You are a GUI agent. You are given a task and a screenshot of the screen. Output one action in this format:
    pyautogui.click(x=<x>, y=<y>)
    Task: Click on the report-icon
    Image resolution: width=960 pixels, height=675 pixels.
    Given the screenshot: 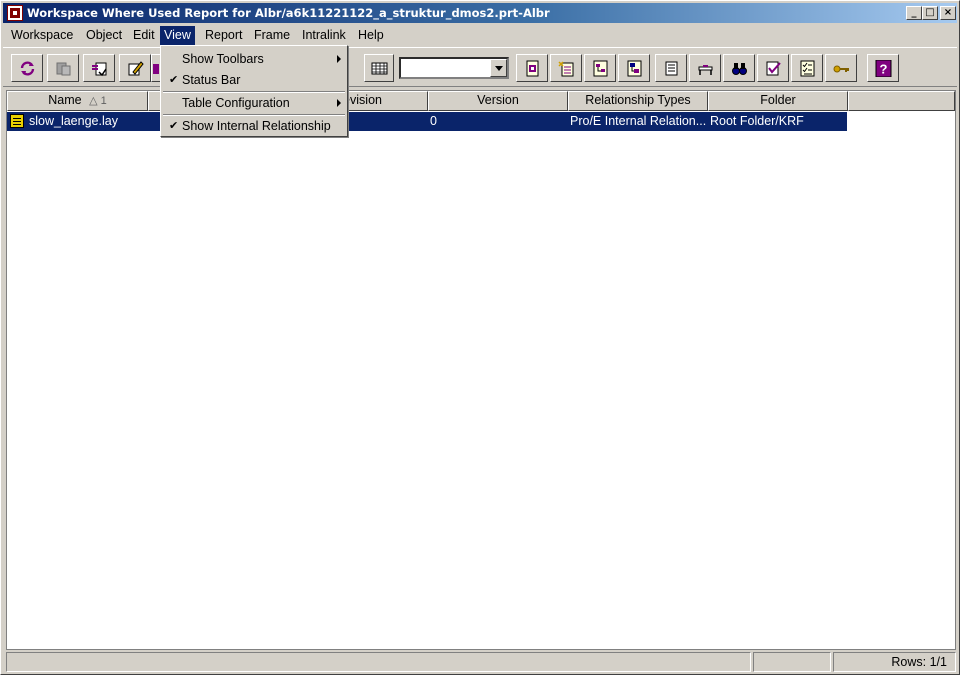 What is the action you would take?
    pyautogui.click(x=671, y=68)
    